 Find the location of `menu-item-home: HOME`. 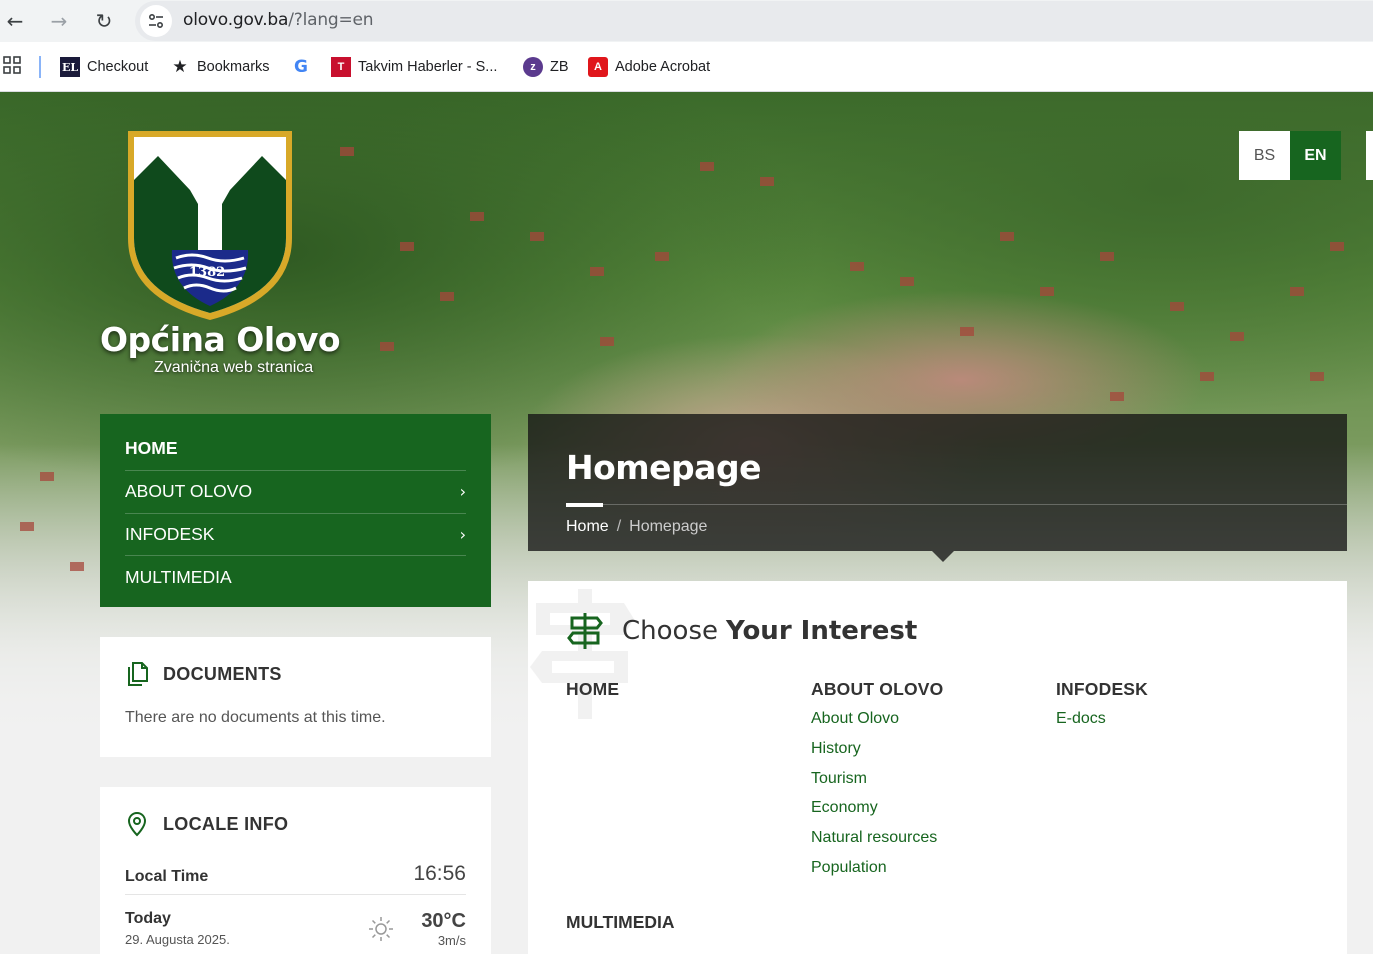

menu-item-home: HOME is located at coordinates (295, 442).